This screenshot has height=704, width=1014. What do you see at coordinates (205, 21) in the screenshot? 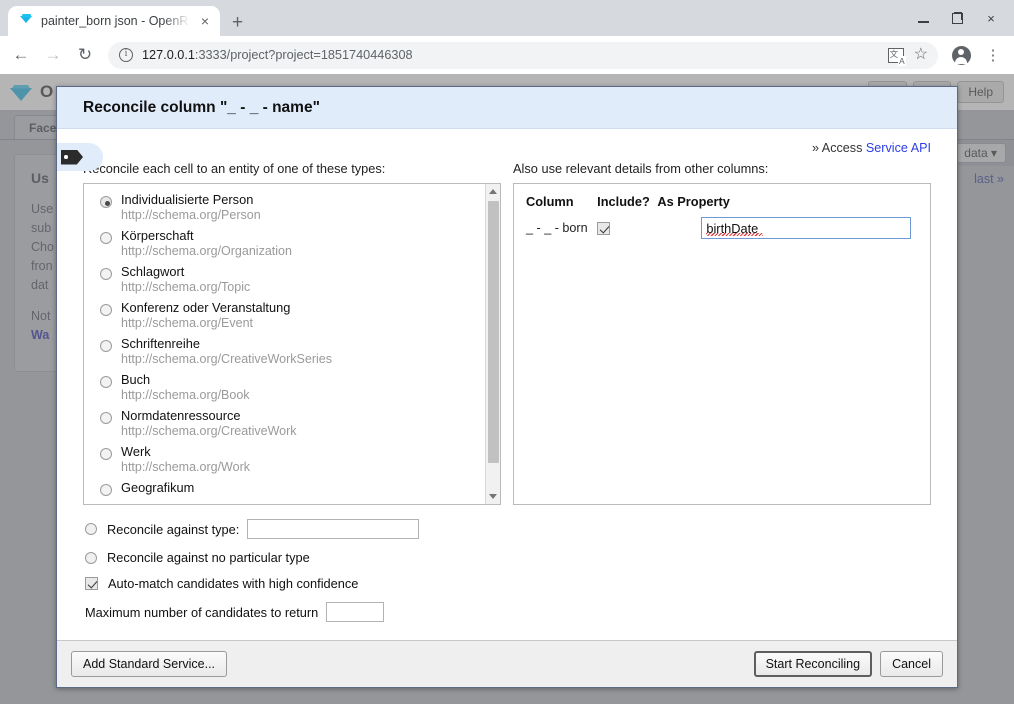
I see `close-icon: ×` at bounding box center [205, 21].